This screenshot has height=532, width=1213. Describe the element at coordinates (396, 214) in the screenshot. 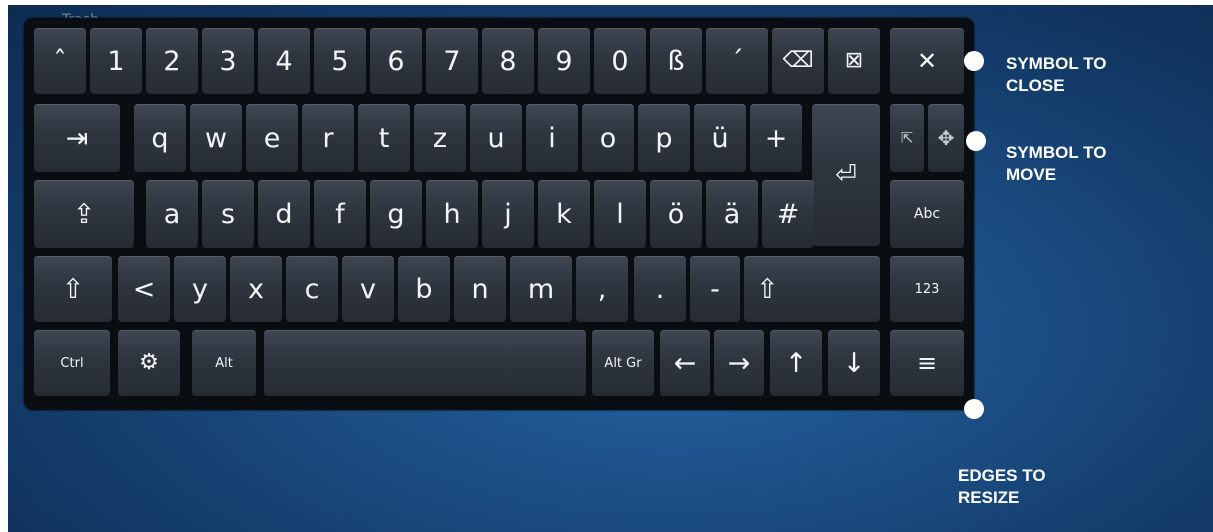

I see `key-g: g` at that location.